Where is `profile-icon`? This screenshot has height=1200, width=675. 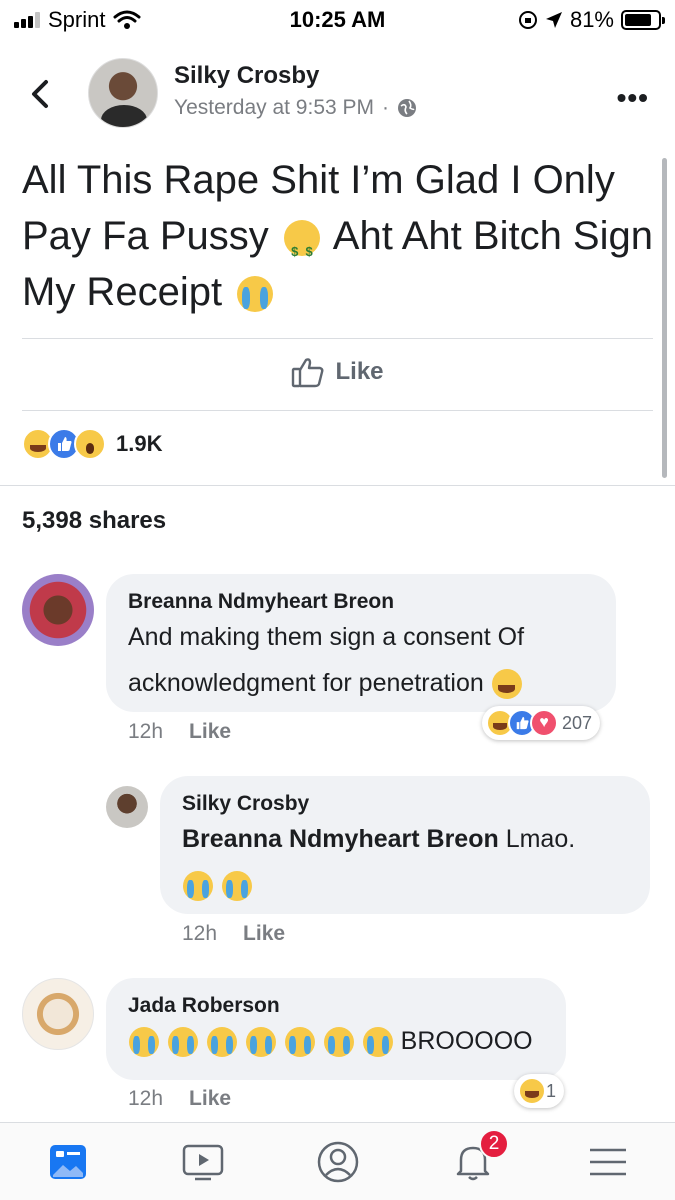 profile-icon is located at coordinates (337, 1161).